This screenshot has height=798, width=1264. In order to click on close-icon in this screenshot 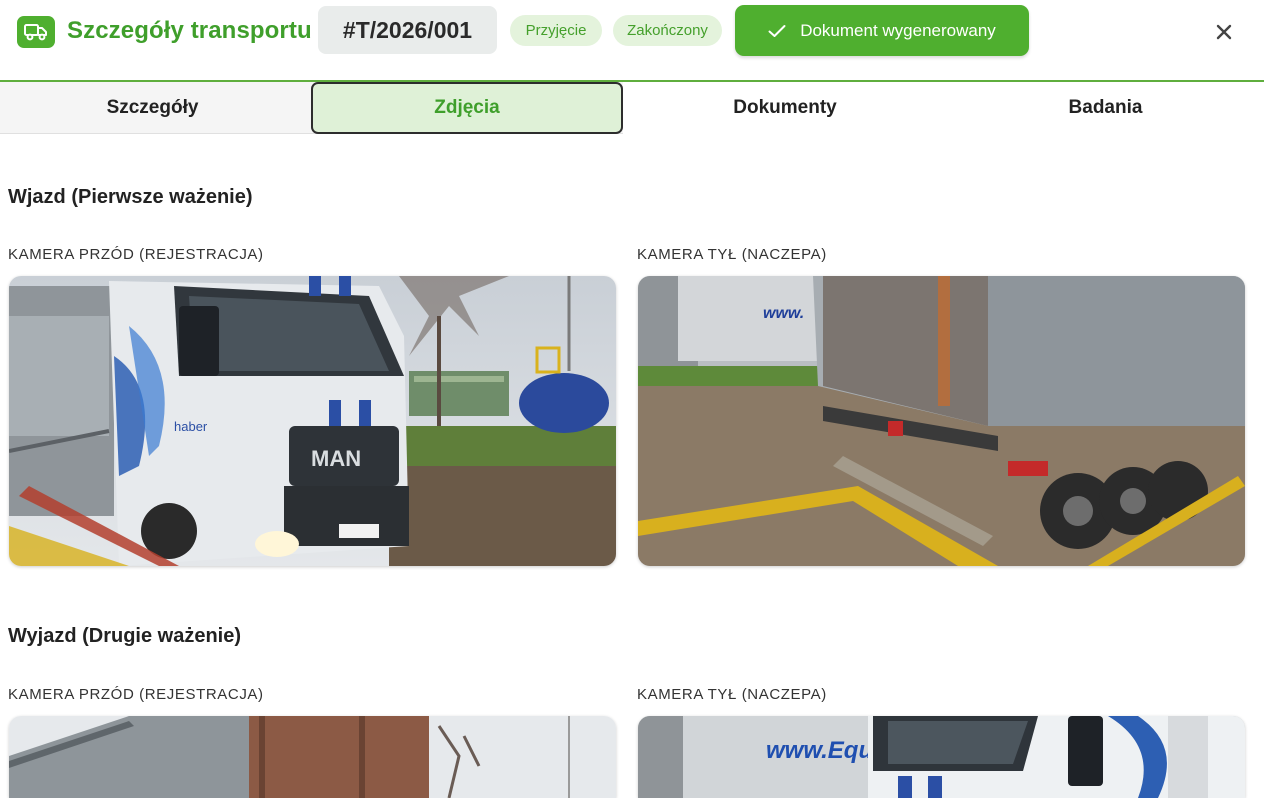, I will do `click(1224, 32)`.